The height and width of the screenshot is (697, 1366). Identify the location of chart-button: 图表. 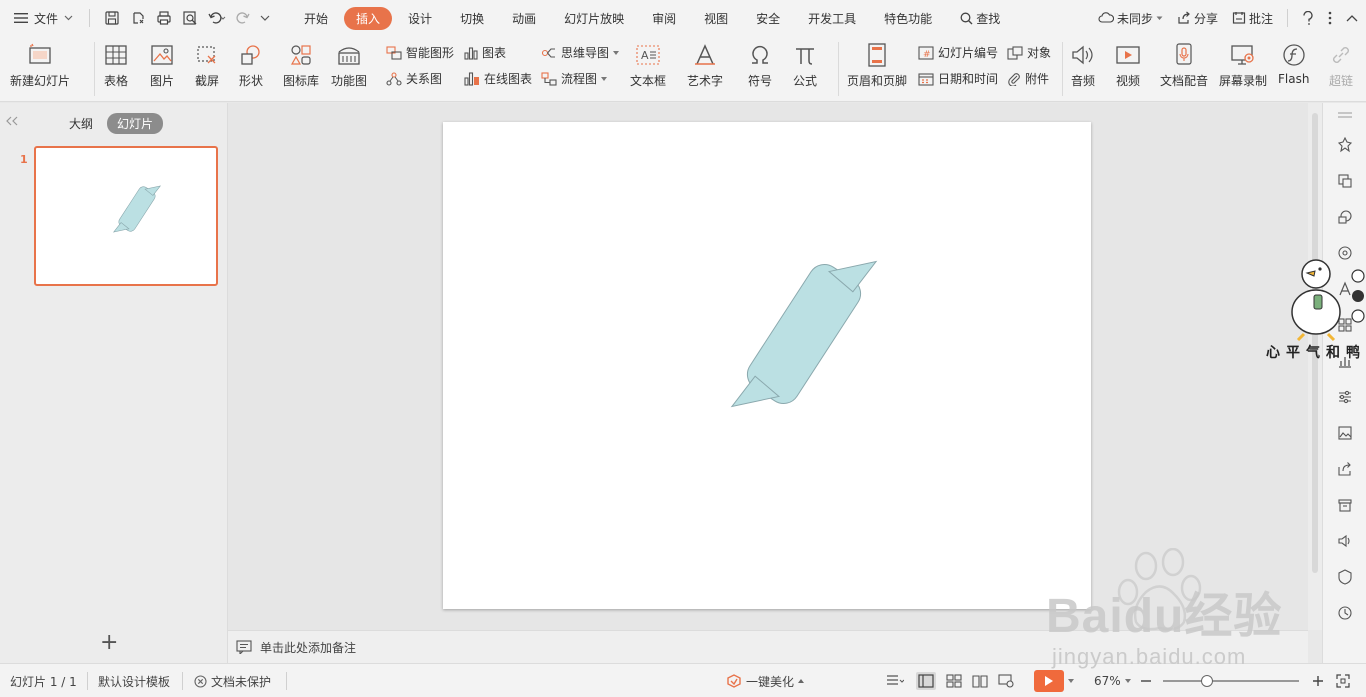
(485, 52).